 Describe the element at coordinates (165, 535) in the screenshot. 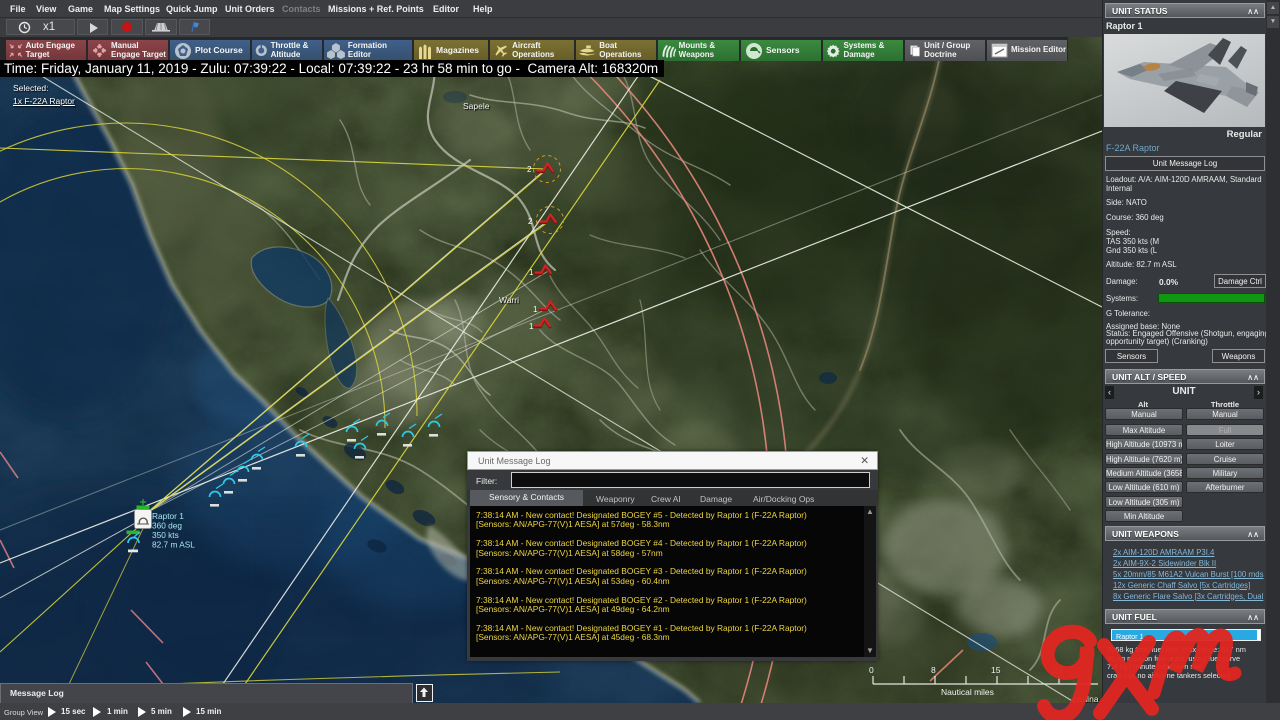

I see `svg-text: 350 kts` at that location.